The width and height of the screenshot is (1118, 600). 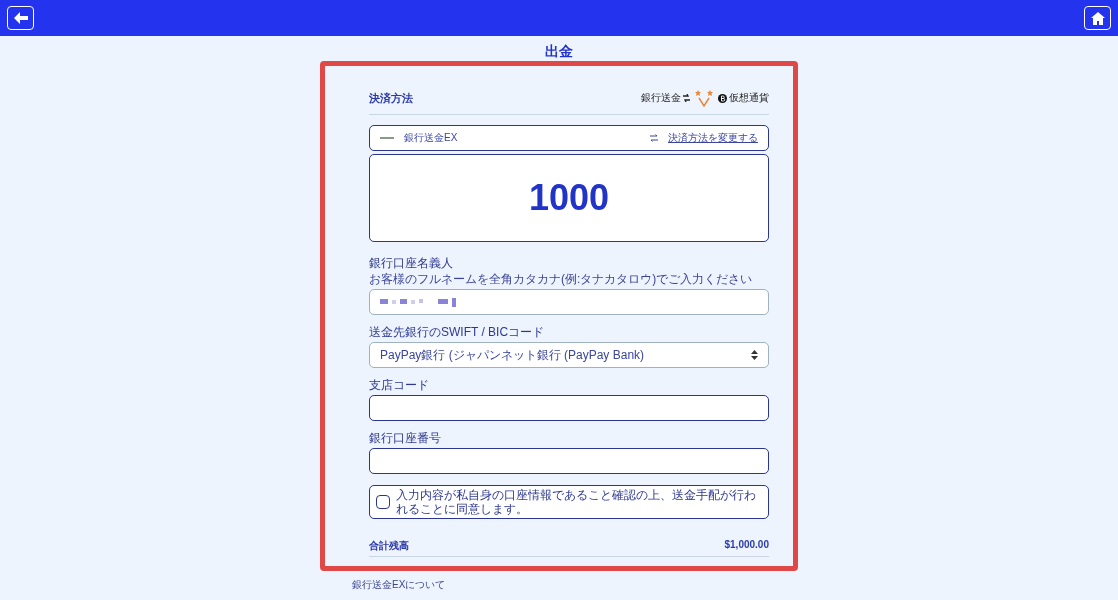 What do you see at coordinates (457, 332) in the screenshot?
I see `field-label: 送金先銀行のSWIFT / BICコード` at bounding box center [457, 332].